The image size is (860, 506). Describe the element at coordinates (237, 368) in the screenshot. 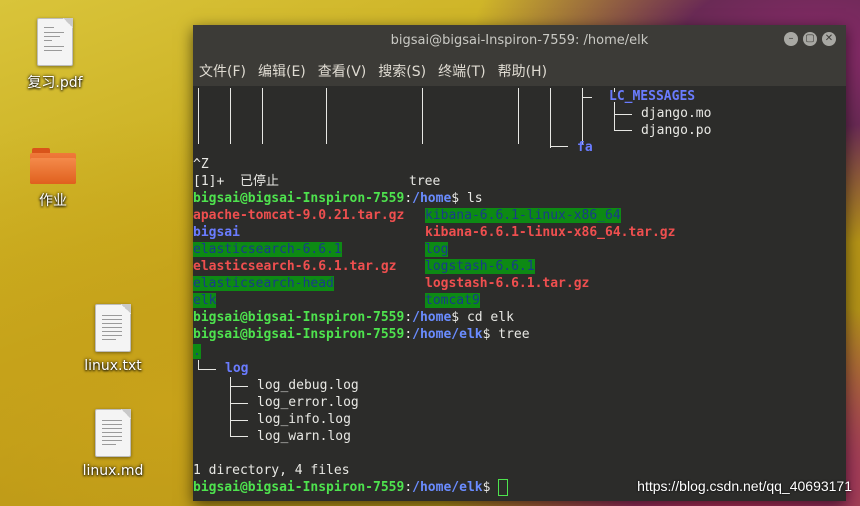

I see `tree-dir-log: log` at that location.